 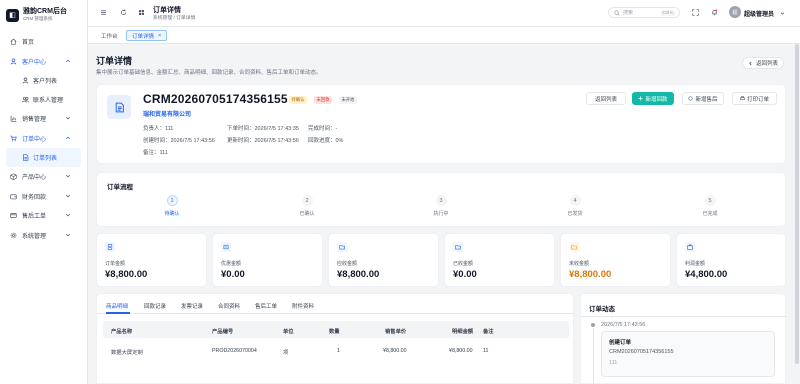 What do you see at coordinates (117, 306) in the screenshot?
I see `tab-product-detail: 商品明细` at bounding box center [117, 306].